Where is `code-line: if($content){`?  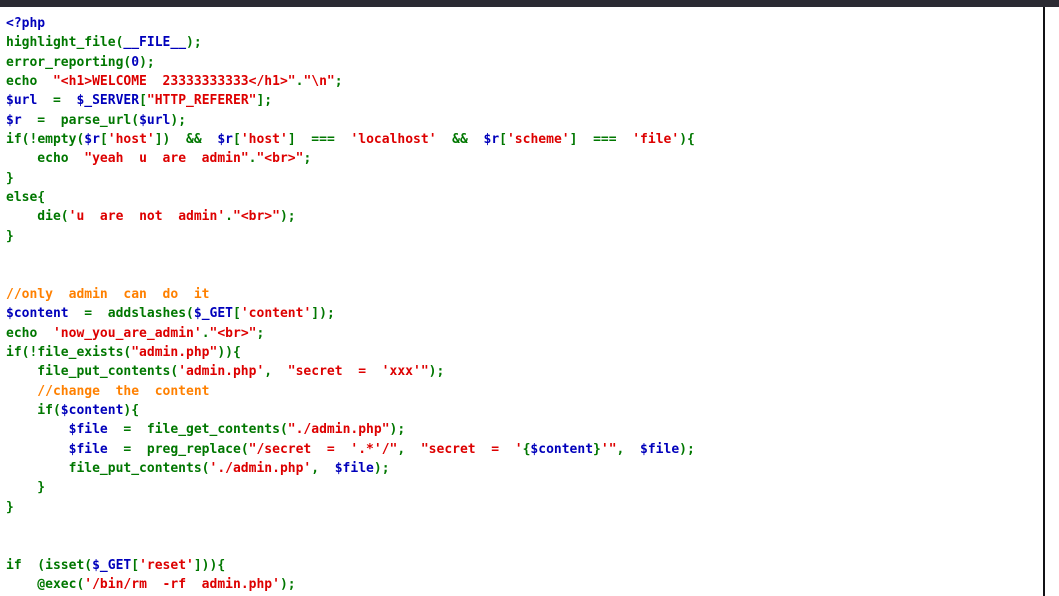
code-line: if($content){ is located at coordinates (524, 410).